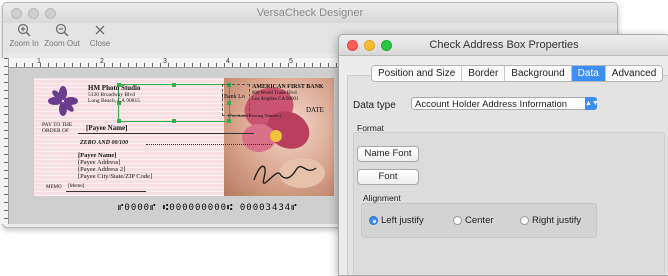  I want to click on radio-left-justify: Left justify, so click(396, 220).